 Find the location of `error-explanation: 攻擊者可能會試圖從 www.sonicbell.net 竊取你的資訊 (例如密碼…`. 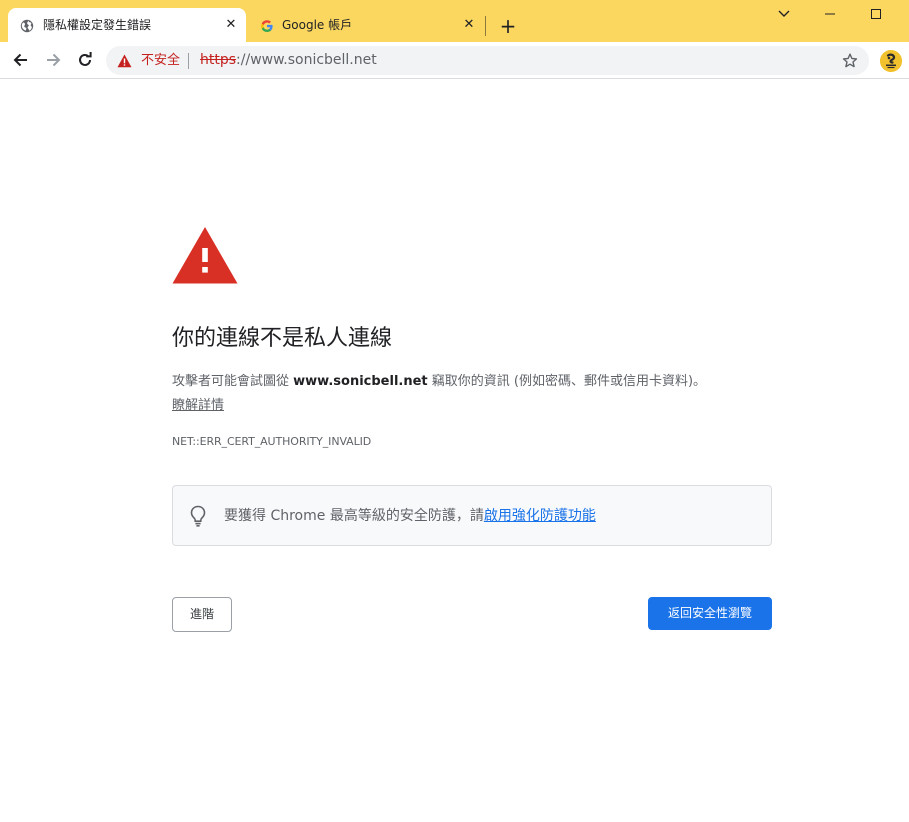

error-explanation: 攻擊者可能會試圖從 www.sonicbell.net 竊取你的資訊 (例如密碼… is located at coordinates (472, 382).